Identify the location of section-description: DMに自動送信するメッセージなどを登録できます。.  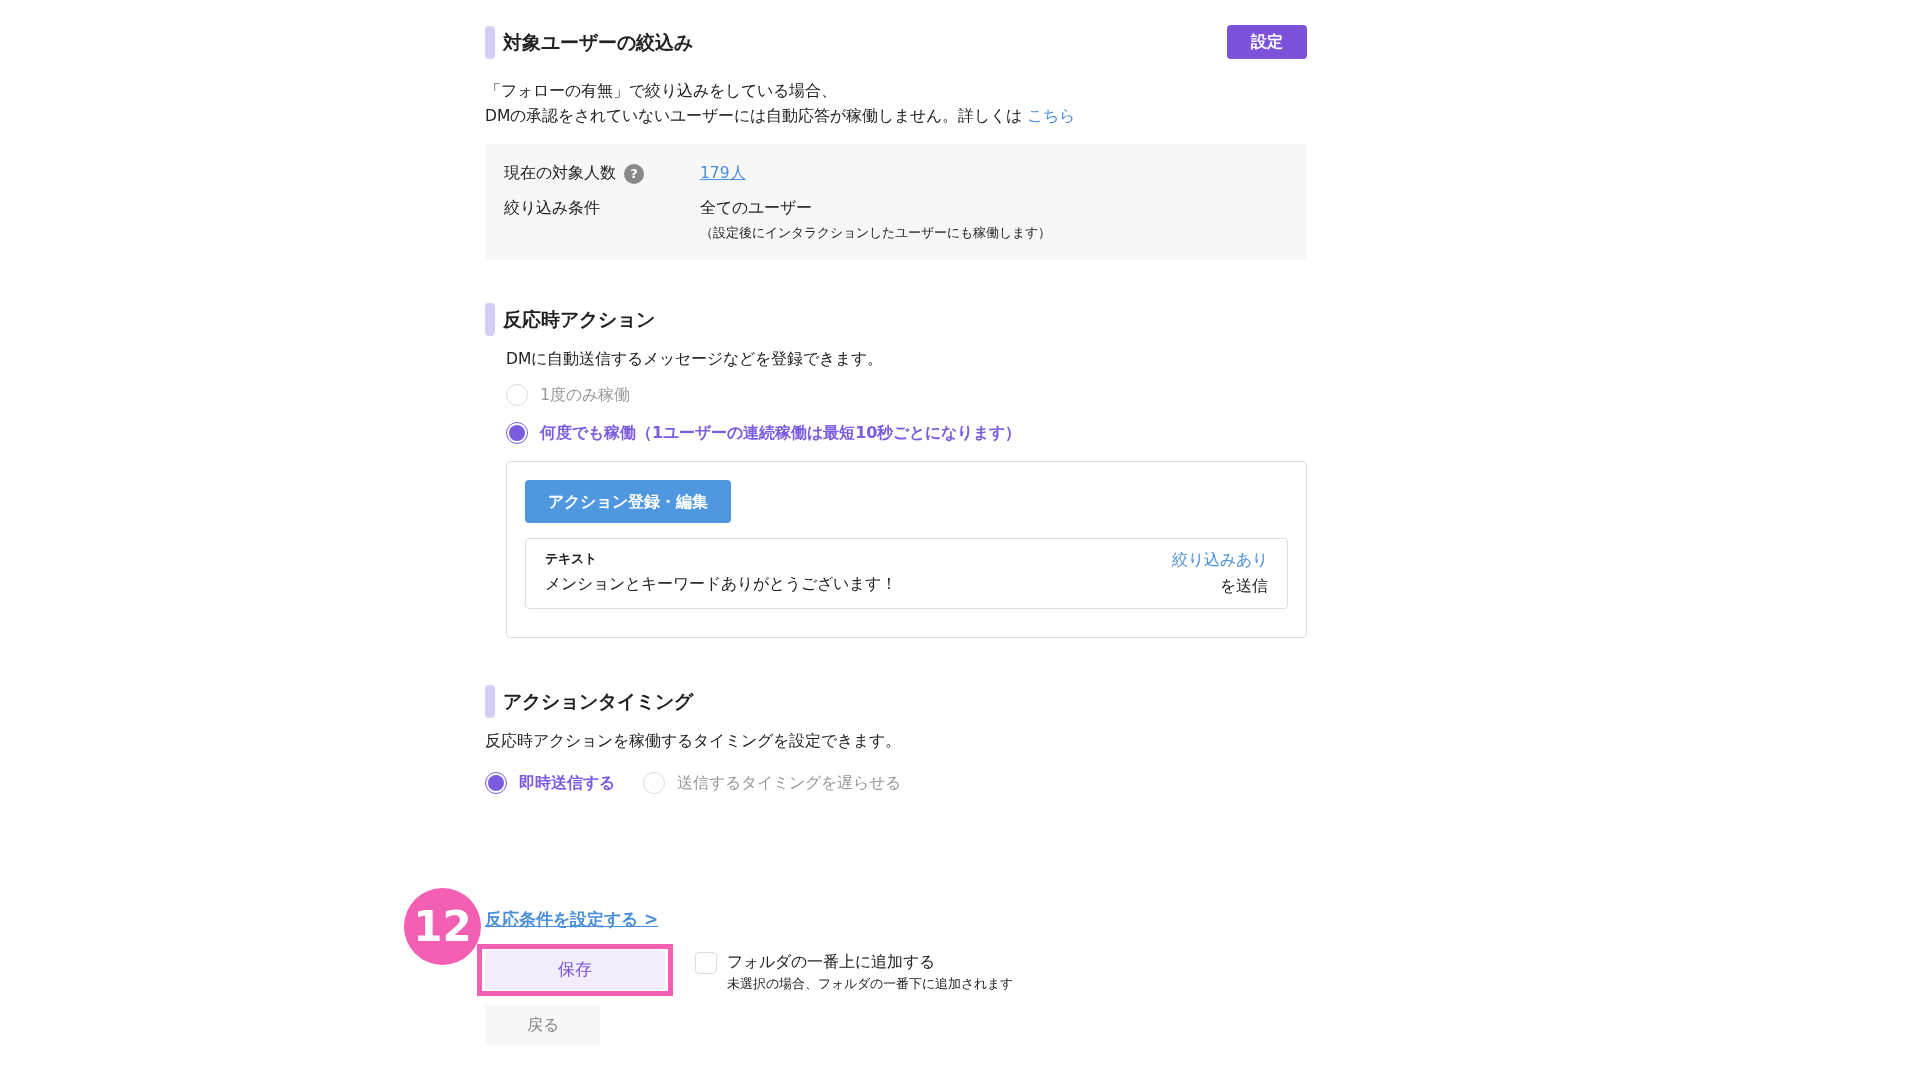
(695, 359).